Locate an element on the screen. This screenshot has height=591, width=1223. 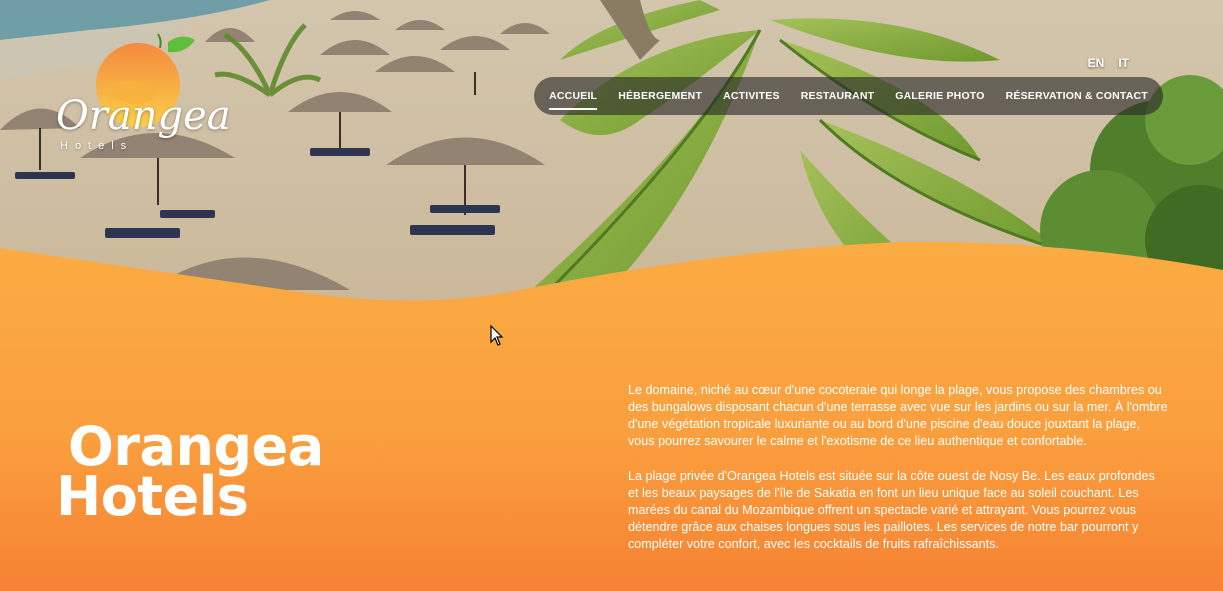
nav-reservation-contact: RÉSERVATION & CONTACT is located at coordinates (1077, 96).